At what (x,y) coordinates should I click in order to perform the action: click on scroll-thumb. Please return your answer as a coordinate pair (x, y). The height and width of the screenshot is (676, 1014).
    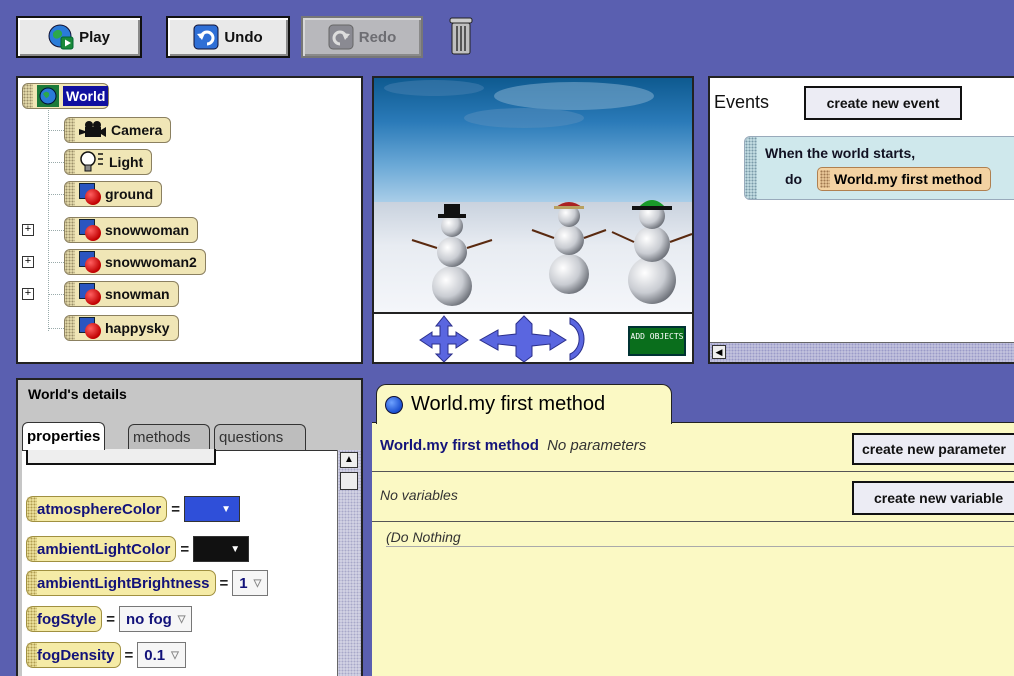
    Looking at the image, I should click on (349, 481).